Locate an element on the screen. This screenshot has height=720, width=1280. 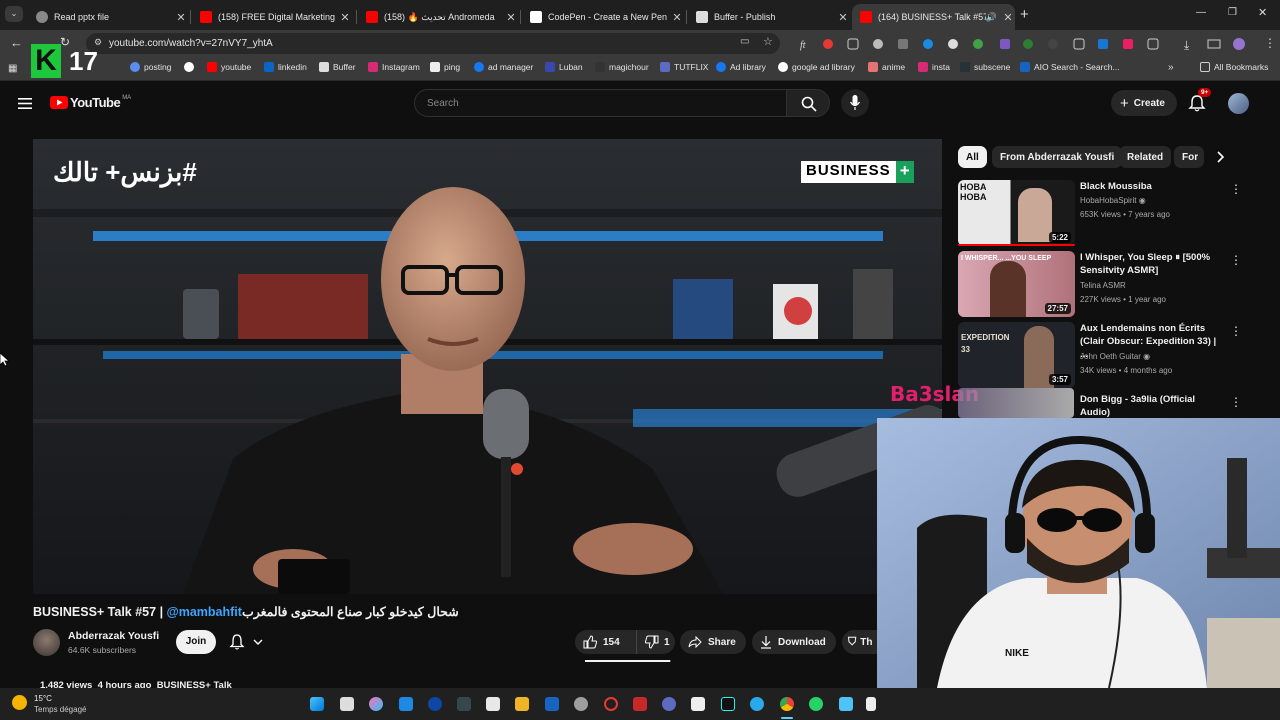
notifications-button: 9+ is located at coordinates (1200, 101).